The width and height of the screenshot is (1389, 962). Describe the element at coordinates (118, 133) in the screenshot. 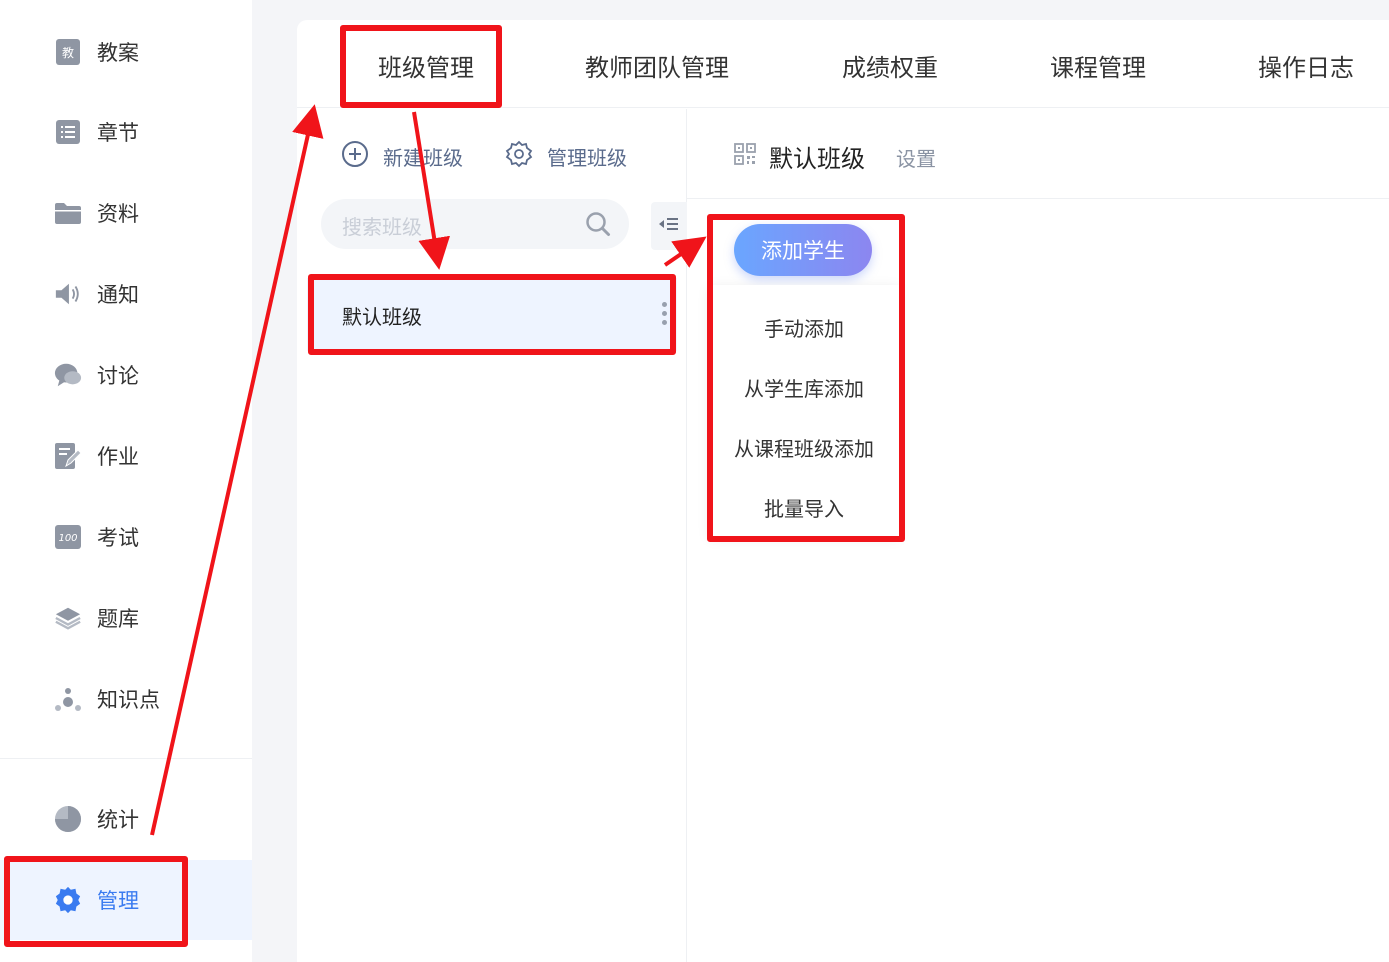

I see `sidebar-item-label: 章节` at that location.